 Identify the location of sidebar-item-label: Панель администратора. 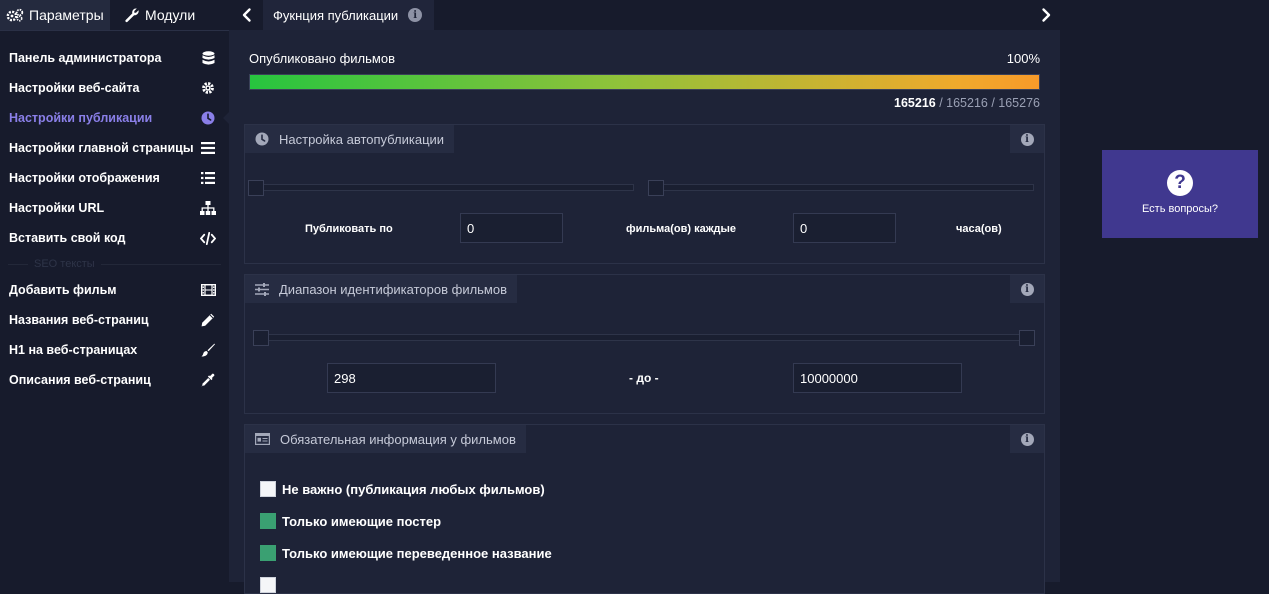
(85, 58).